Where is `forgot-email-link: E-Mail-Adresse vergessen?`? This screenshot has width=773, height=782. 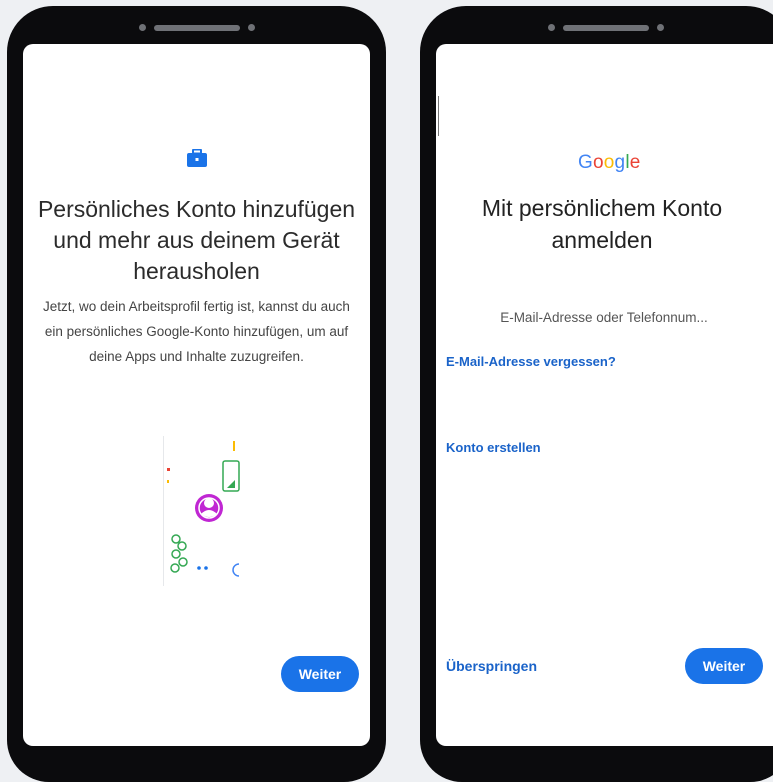
forgot-email-link: E-Mail-Adresse vergessen? is located at coordinates (531, 361).